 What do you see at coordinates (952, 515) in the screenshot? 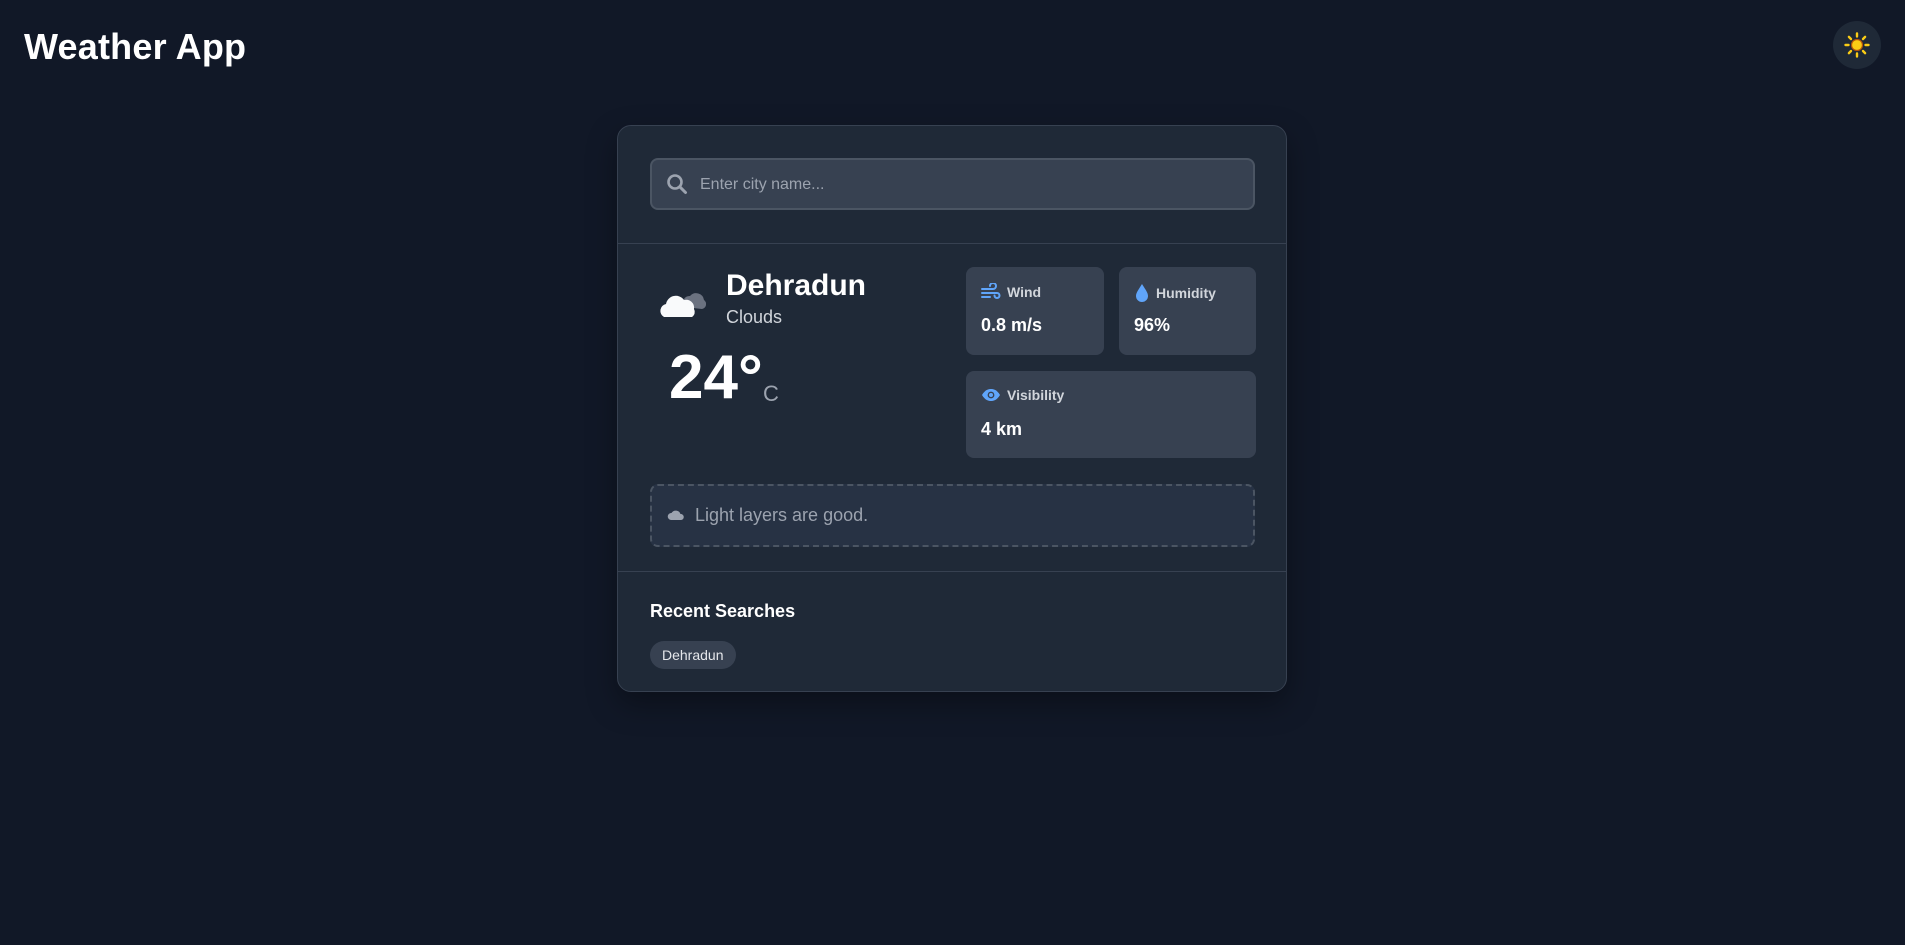
I see `clothing-tip: Light layers are good.` at bounding box center [952, 515].